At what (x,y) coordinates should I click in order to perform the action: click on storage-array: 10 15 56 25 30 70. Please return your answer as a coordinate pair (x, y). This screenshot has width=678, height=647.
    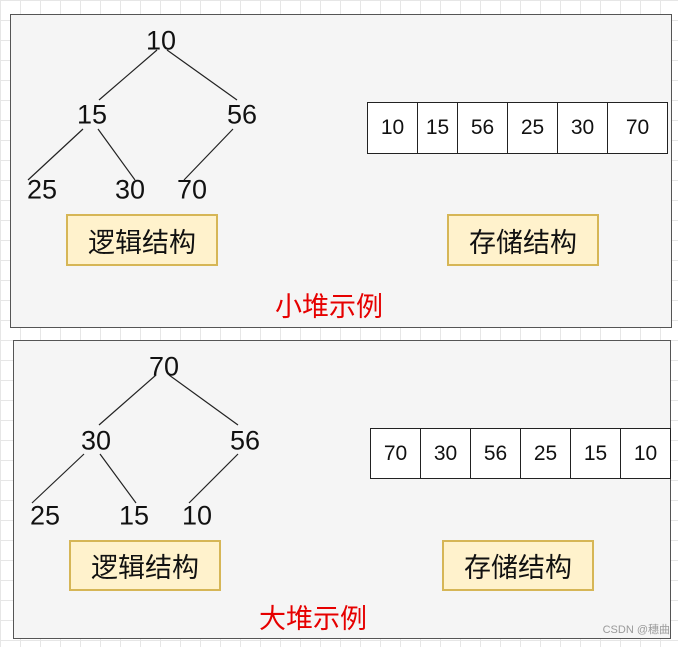
    Looking at the image, I should click on (517, 128).